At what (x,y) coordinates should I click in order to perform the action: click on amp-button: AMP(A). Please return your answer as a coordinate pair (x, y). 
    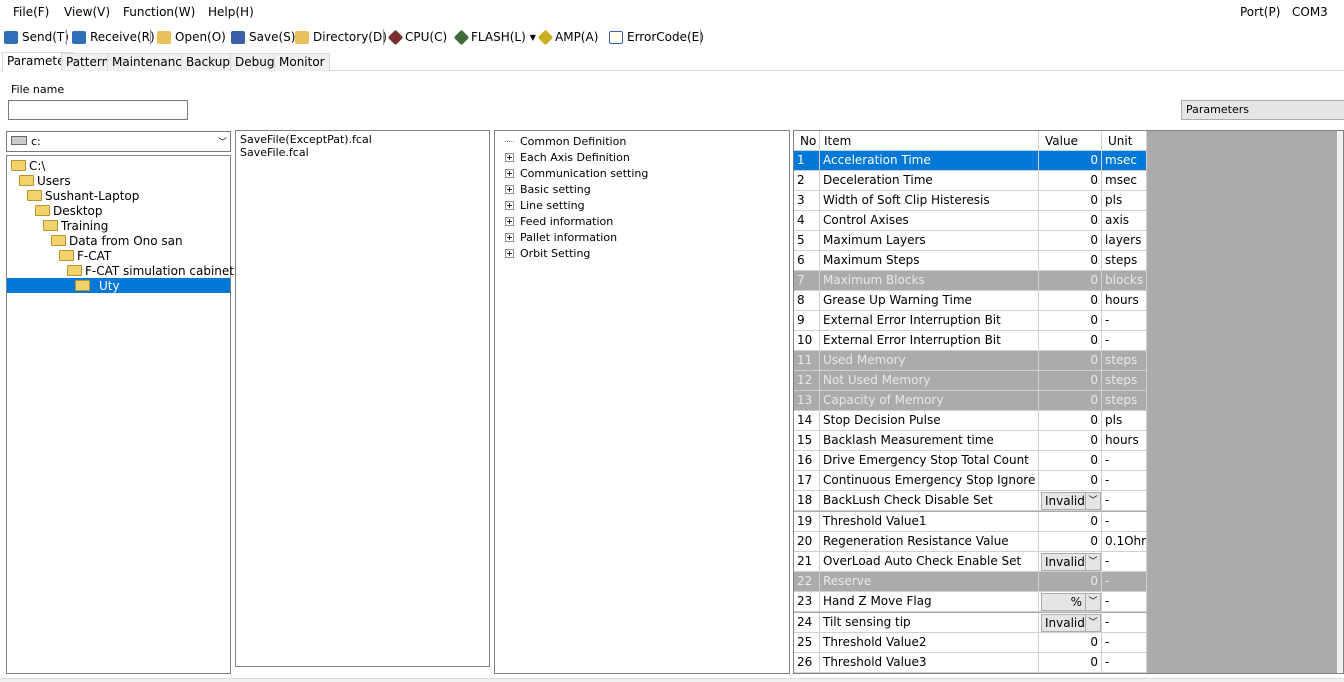
    Looking at the image, I should click on (567, 37).